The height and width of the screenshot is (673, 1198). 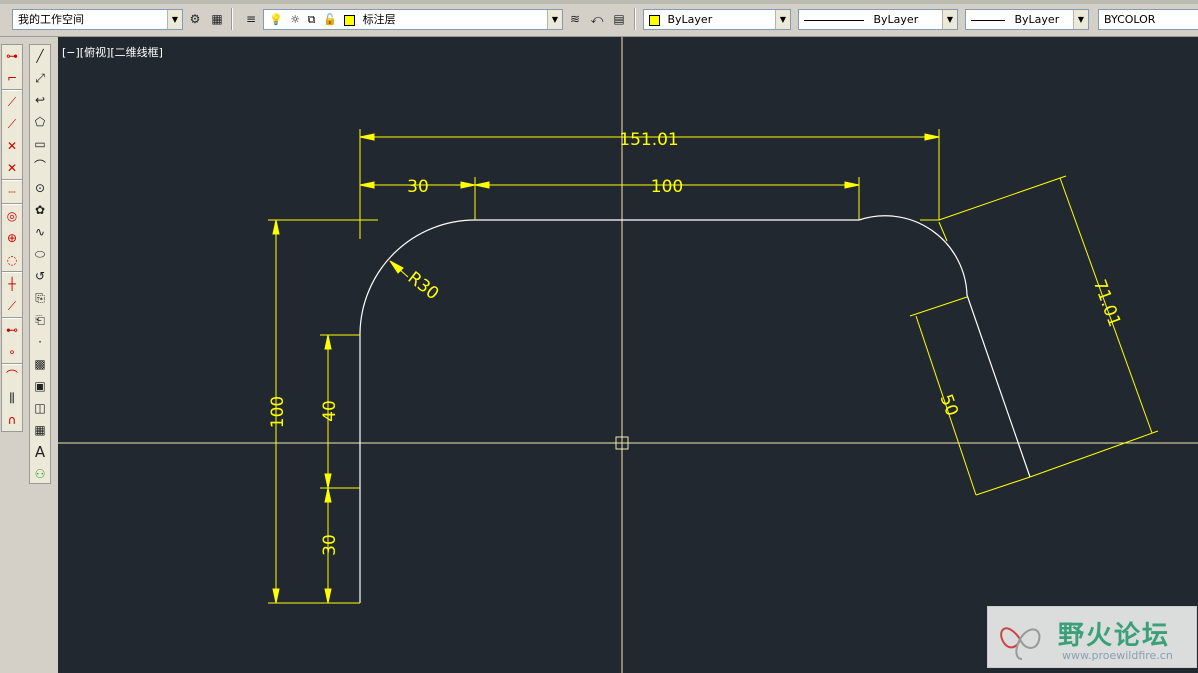 I want to click on circle-icon: ⊙, so click(x=40, y=188).